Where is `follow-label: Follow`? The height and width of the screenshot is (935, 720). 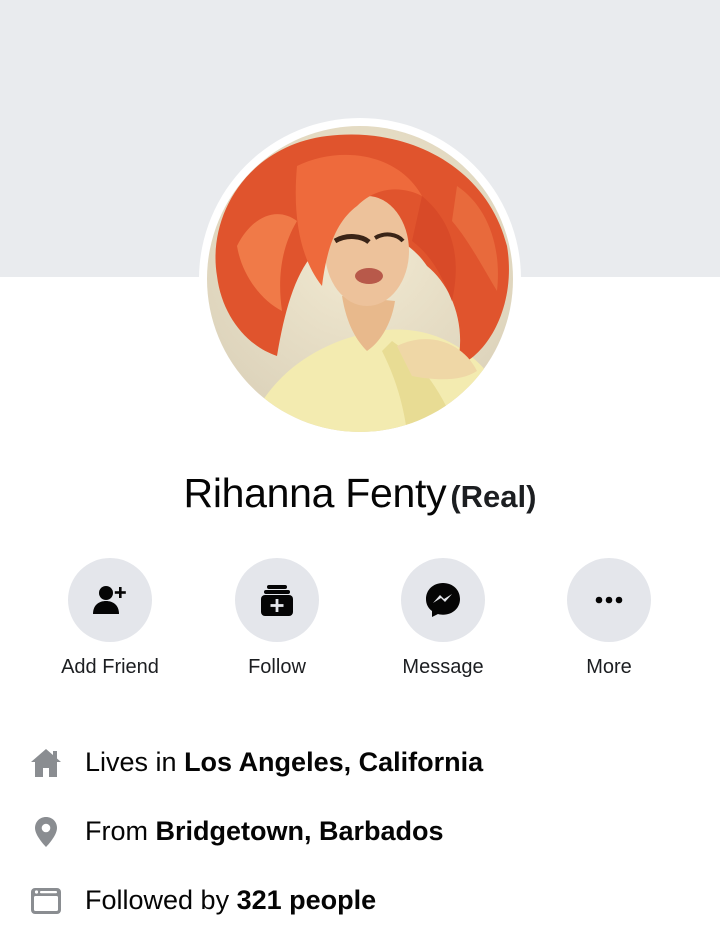
follow-label: Follow is located at coordinates (277, 667).